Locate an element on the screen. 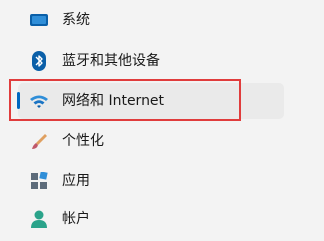  nav-item-bluetooth: 蓝牙和其他设备 is located at coordinates (151, 61).